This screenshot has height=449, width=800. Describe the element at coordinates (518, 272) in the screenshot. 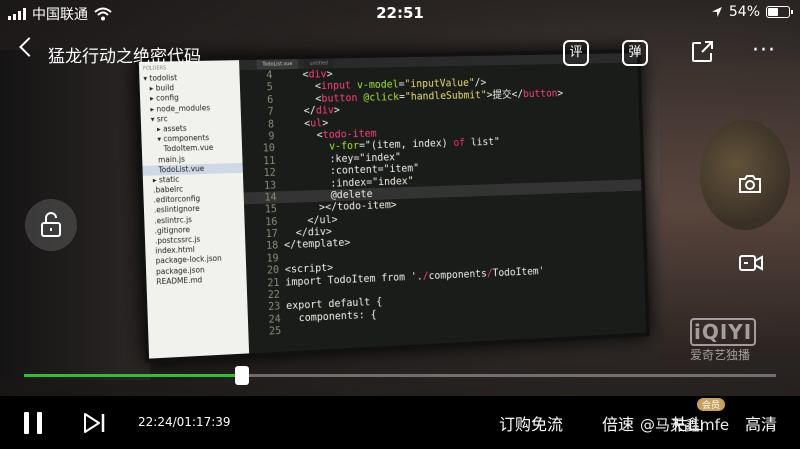

I see `code-token: TodoItem'` at that location.